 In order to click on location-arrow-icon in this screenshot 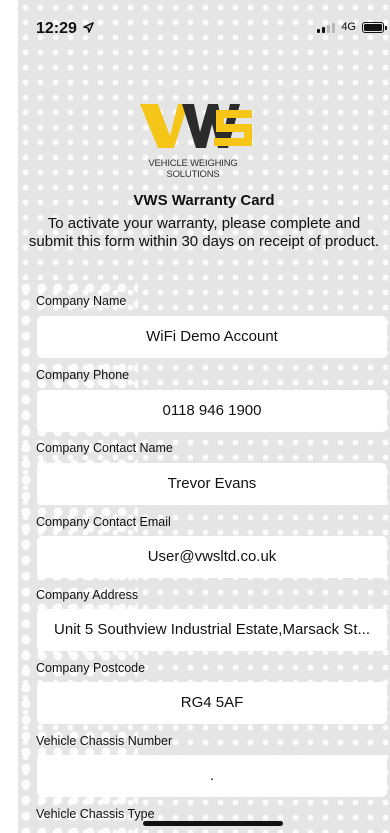, I will do `click(89, 27)`.